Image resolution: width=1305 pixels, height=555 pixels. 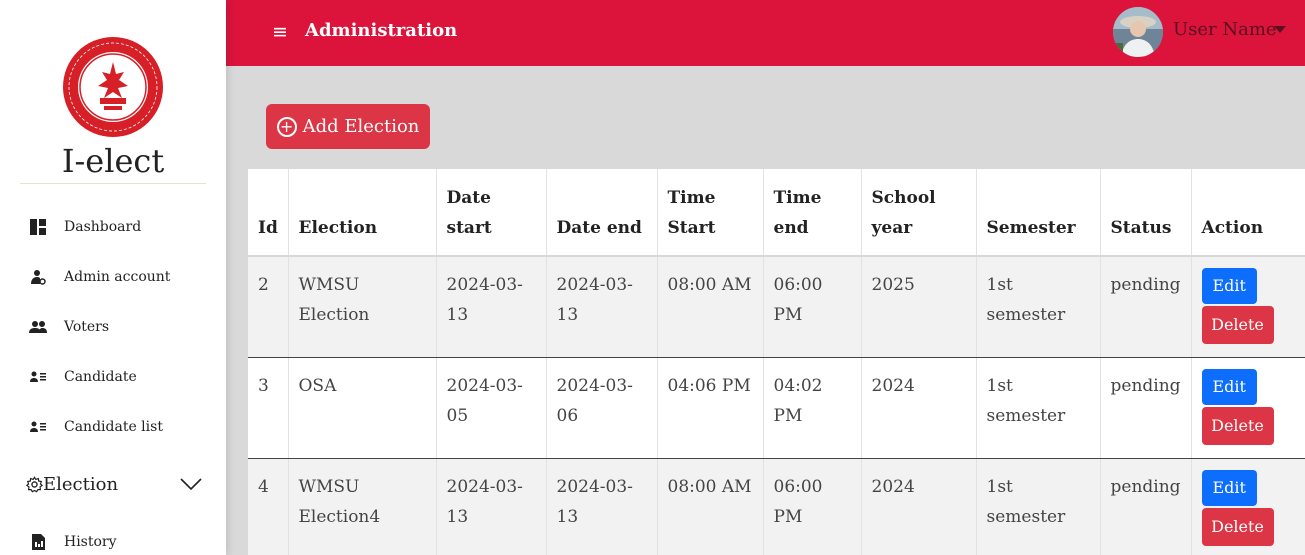 I want to click on column-header-status: Status, so click(x=1146, y=213).